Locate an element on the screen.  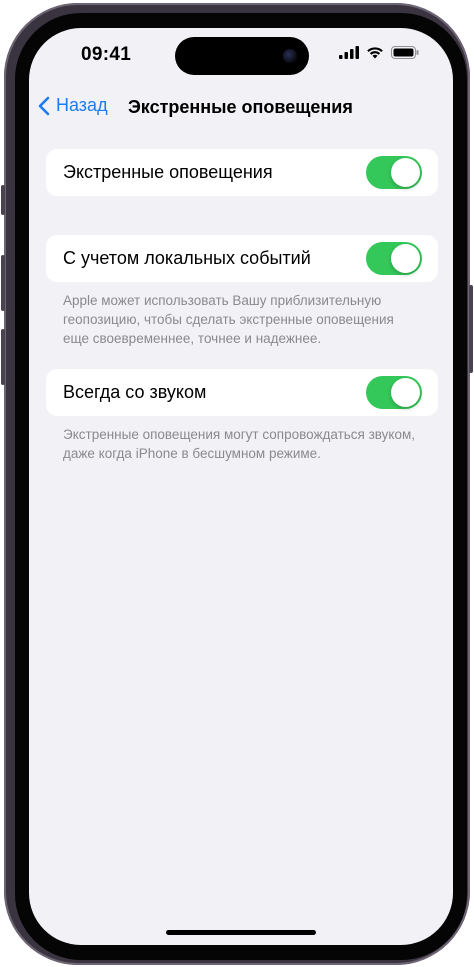
action-button is located at coordinates (3, 200).